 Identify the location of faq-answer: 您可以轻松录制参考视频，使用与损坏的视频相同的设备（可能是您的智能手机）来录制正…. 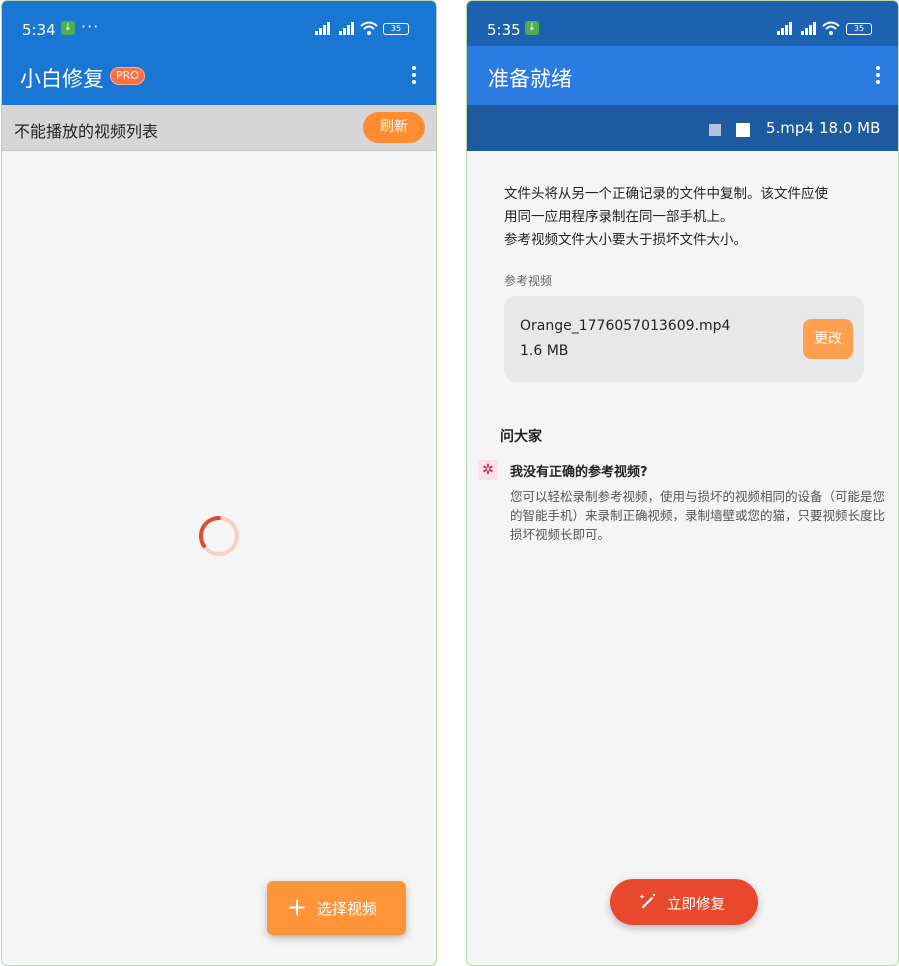
(698, 515).